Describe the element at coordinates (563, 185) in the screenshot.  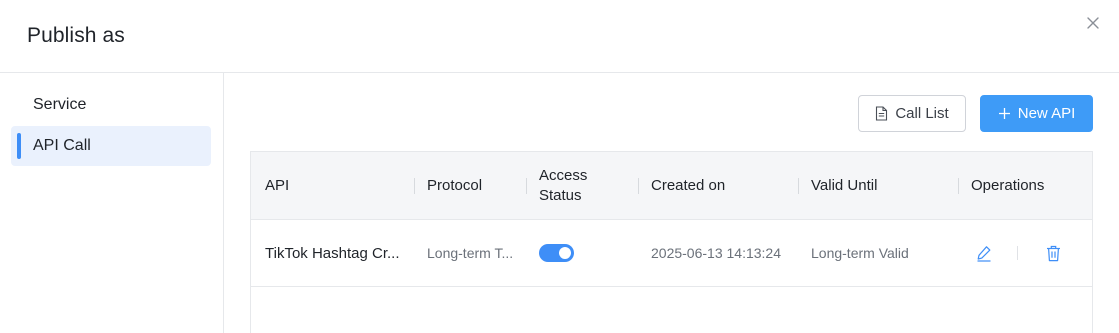
I see `column-header-access-status: Access Status` at that location.